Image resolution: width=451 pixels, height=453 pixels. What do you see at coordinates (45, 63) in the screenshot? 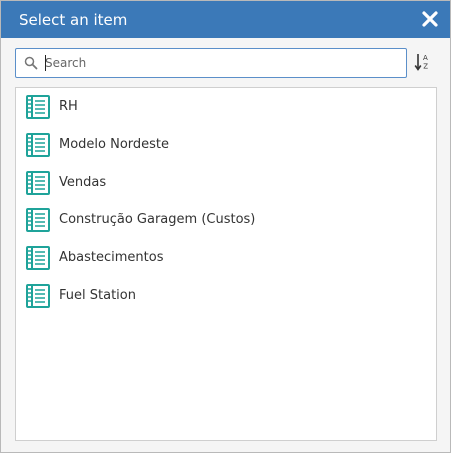
I see `text-cursor` at bounding box center [45, 63].